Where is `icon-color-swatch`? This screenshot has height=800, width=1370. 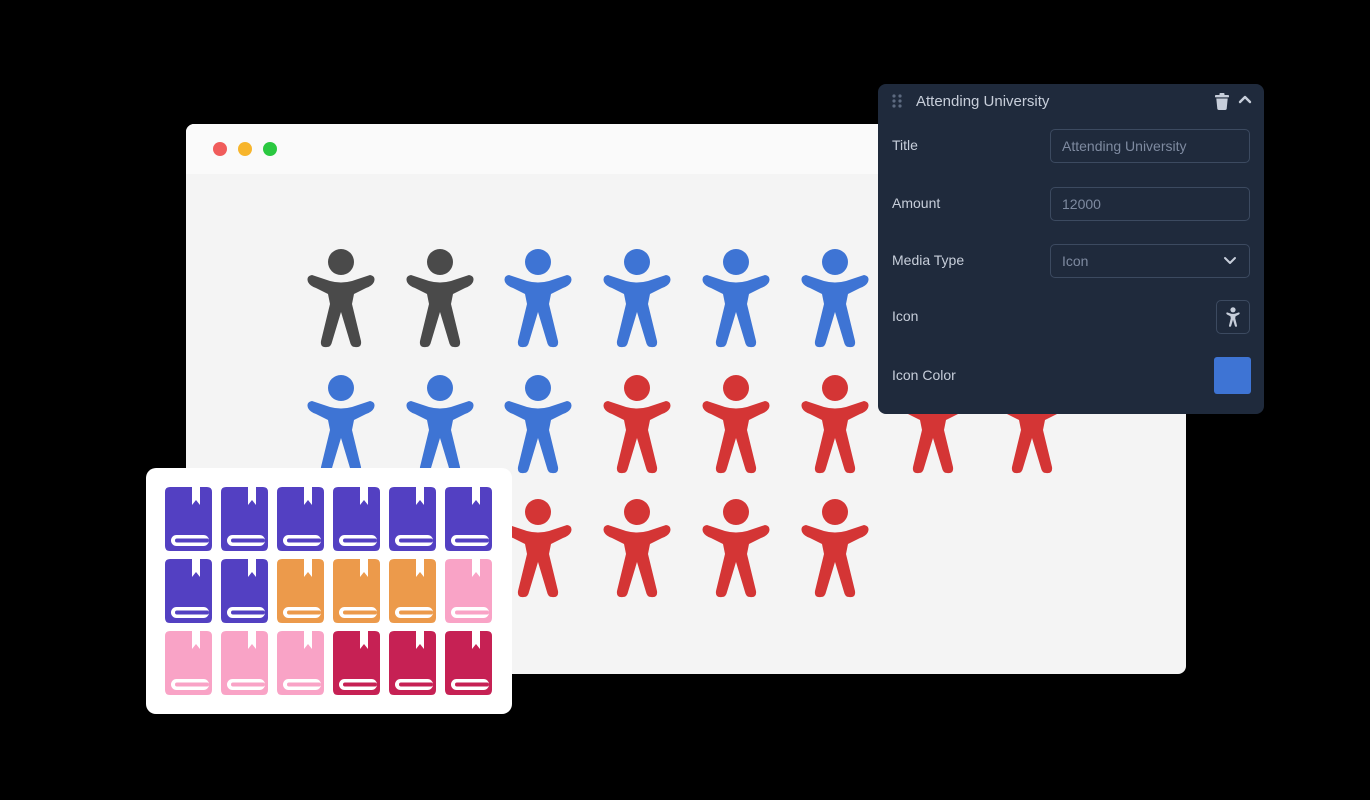 icon-color-swatch is located at coordinates (1232, 375).